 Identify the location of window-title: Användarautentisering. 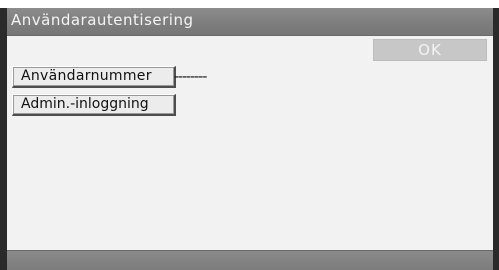
(102, 20).